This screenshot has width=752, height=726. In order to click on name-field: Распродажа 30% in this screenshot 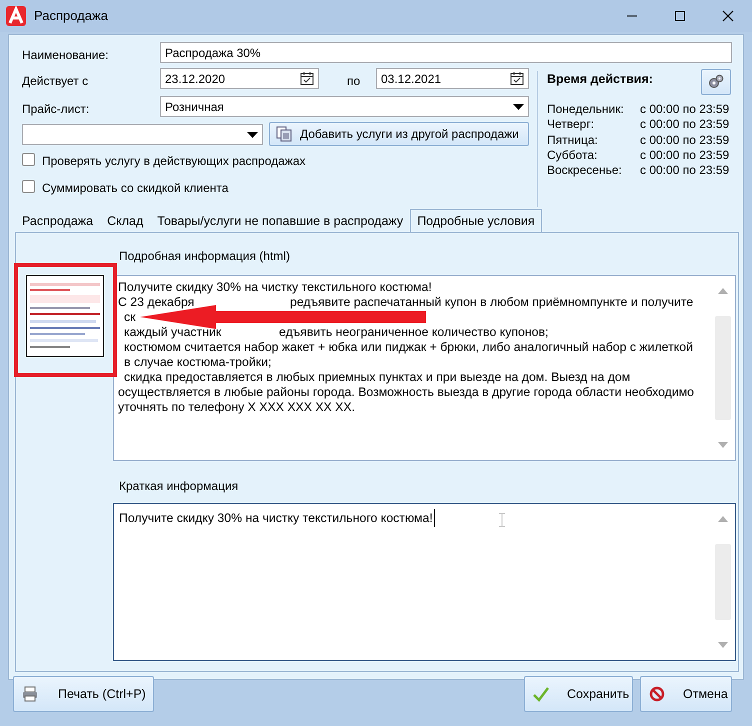, I will do `click(446, 52)`.